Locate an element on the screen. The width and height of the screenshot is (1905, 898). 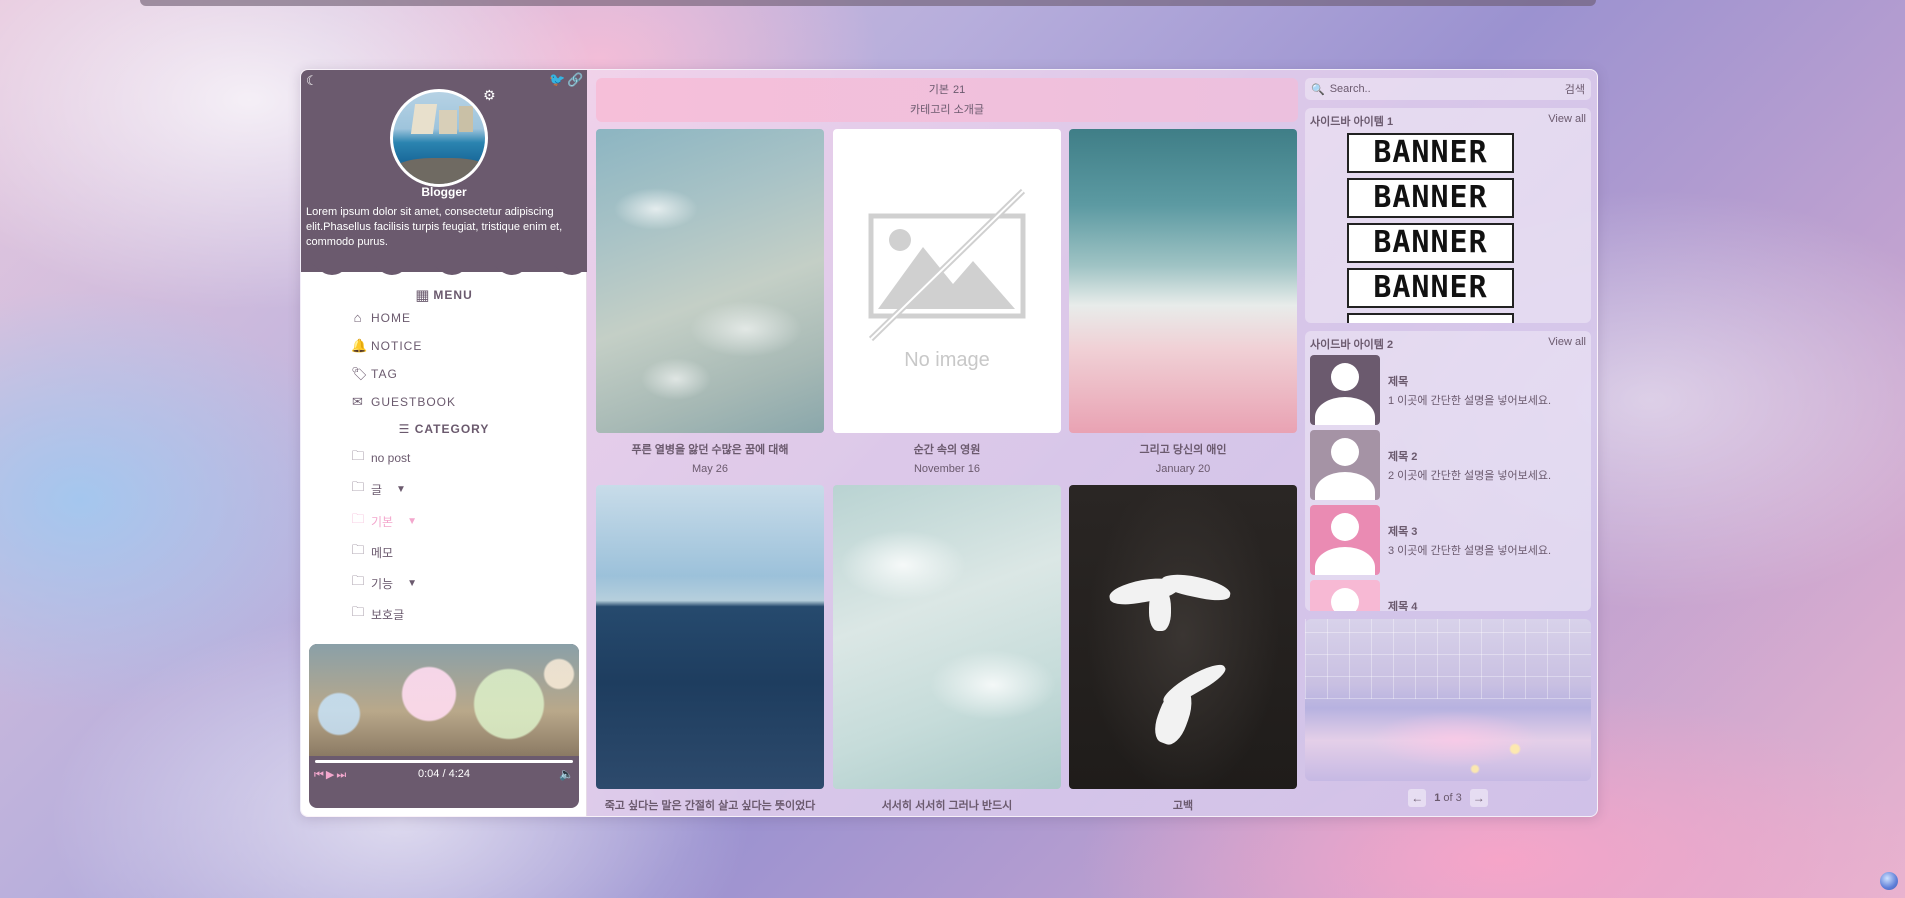
category-description: 카테고리 소개글 is located at coordinates (947, 110).